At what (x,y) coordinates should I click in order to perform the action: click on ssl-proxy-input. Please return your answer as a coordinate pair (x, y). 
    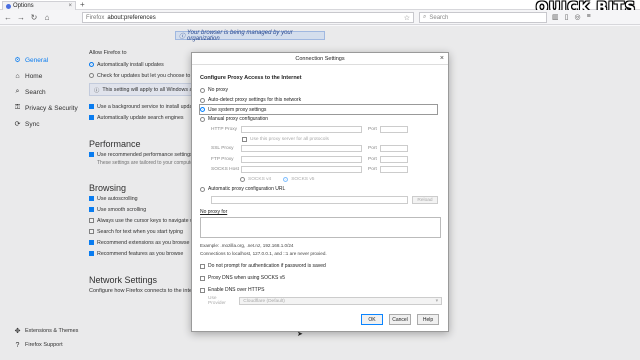
    Looking at the image, I should click on (301, 149).